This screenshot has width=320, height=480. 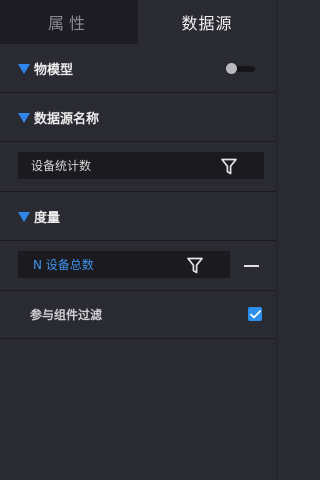 I want to click on component-filter-checkbox, so click(x=255, y=314).